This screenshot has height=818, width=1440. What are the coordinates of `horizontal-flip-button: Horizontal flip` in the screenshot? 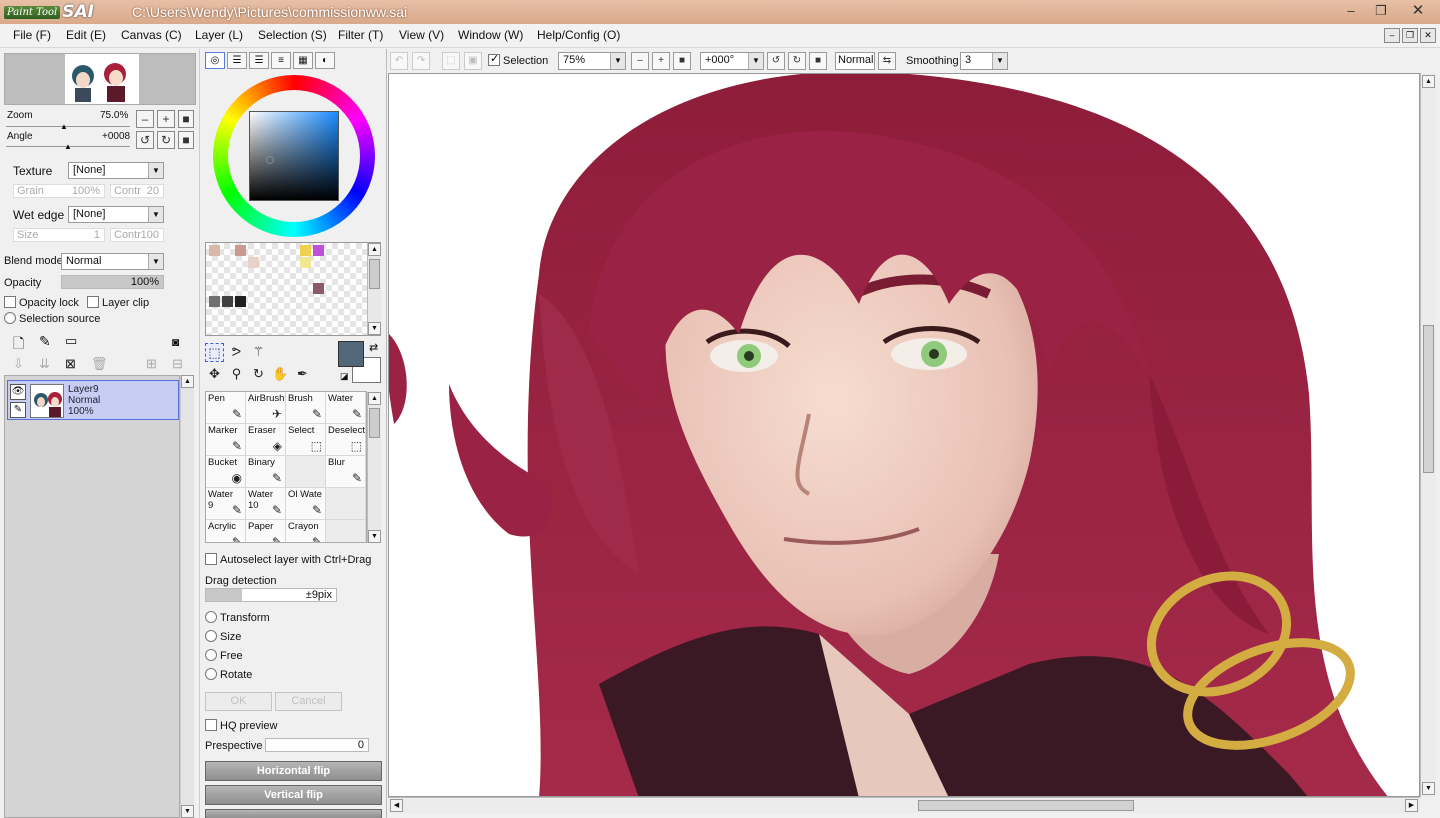 It's located at (293, 771).